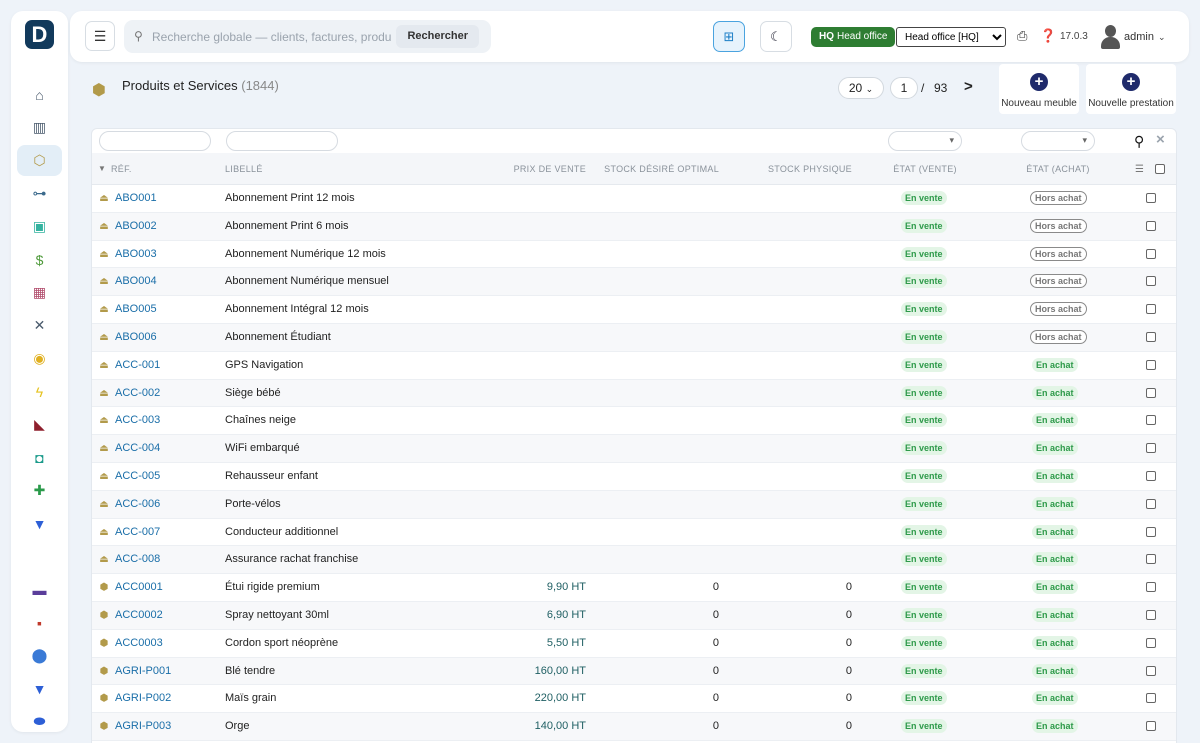 The height and width of the screenshot is (743, 1200). What do you see at coordinates (1160, 169) in the screenshot?
I see `select-all-checkbox` at bounding box center [1160, 169].